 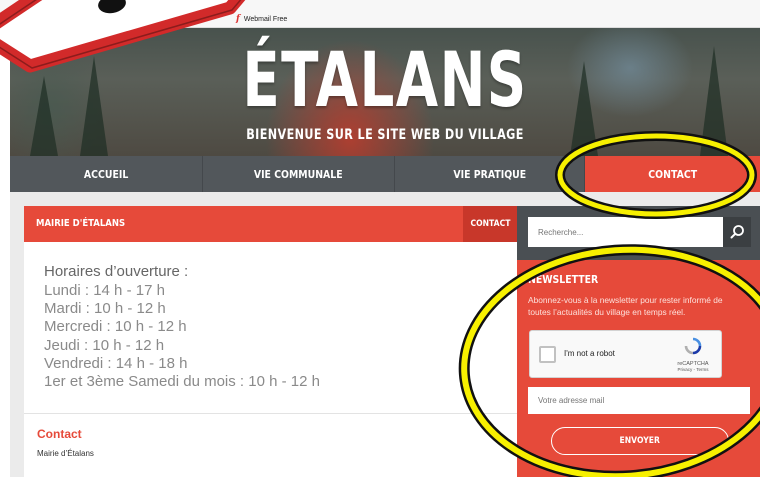 I want to click on site-title: ÉTALANS, so click(x=385, y=80).